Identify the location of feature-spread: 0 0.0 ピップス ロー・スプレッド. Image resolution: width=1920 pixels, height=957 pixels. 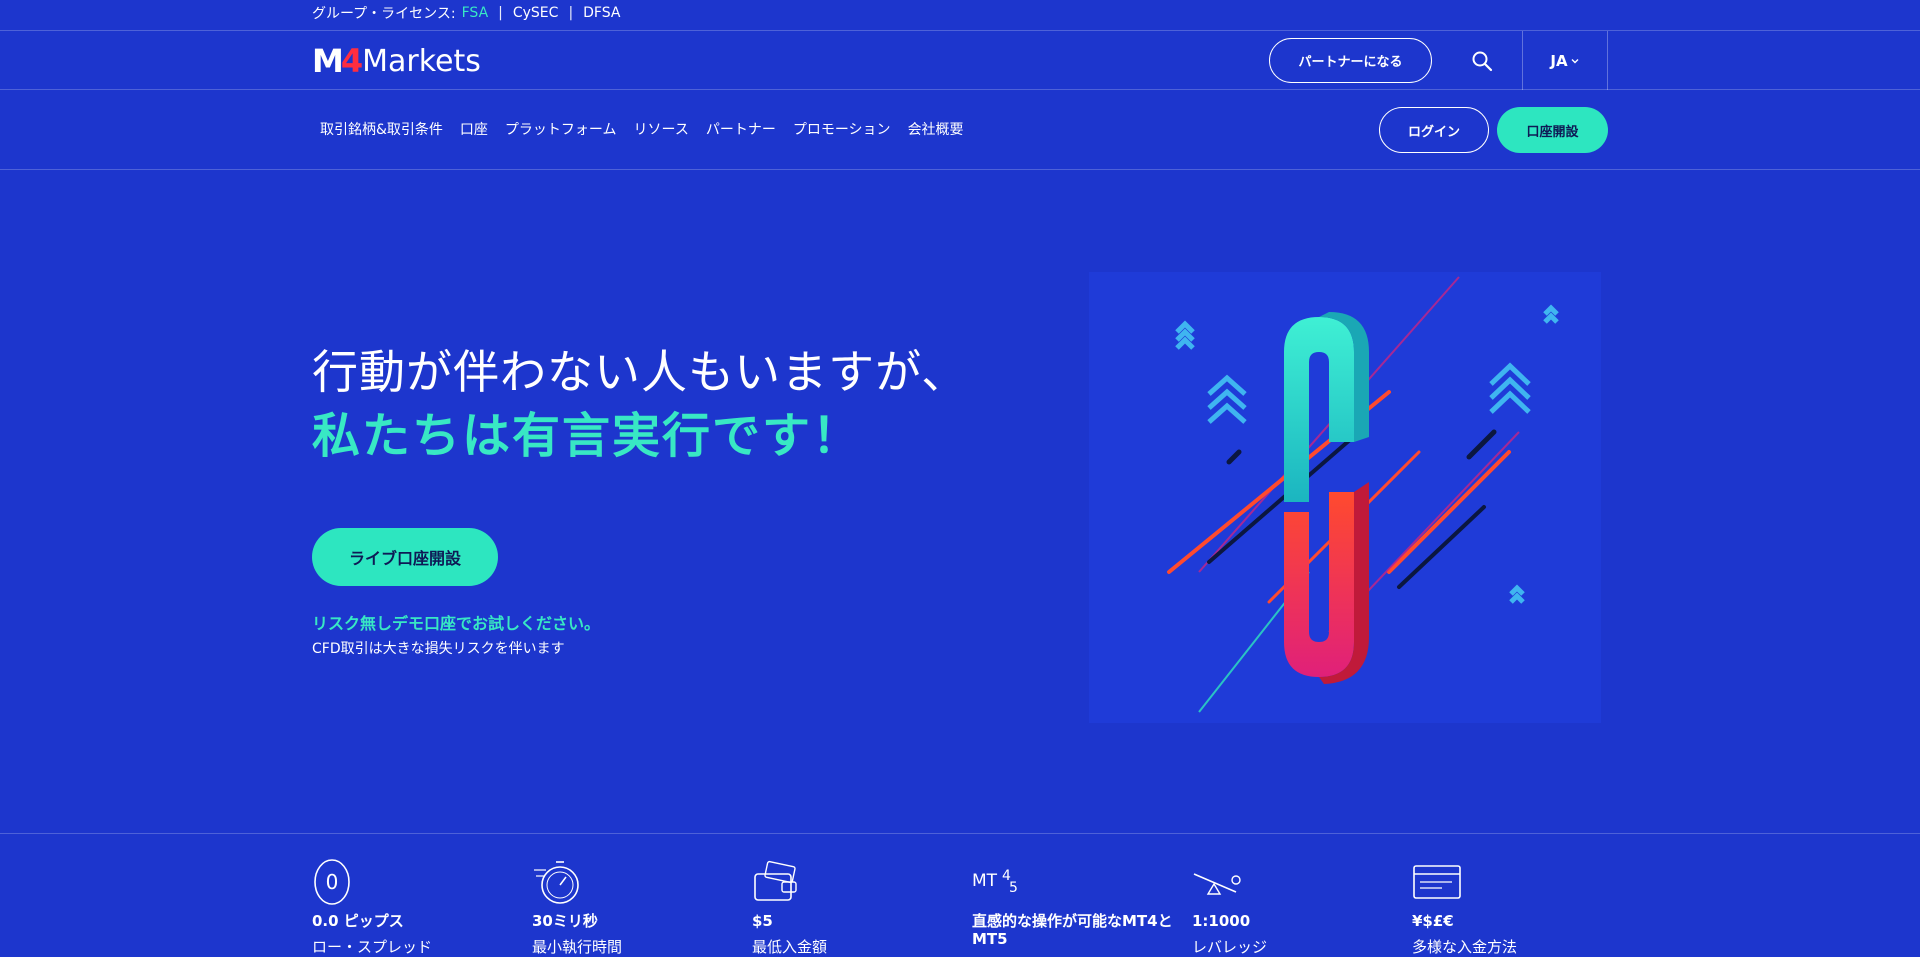
(412, 907).